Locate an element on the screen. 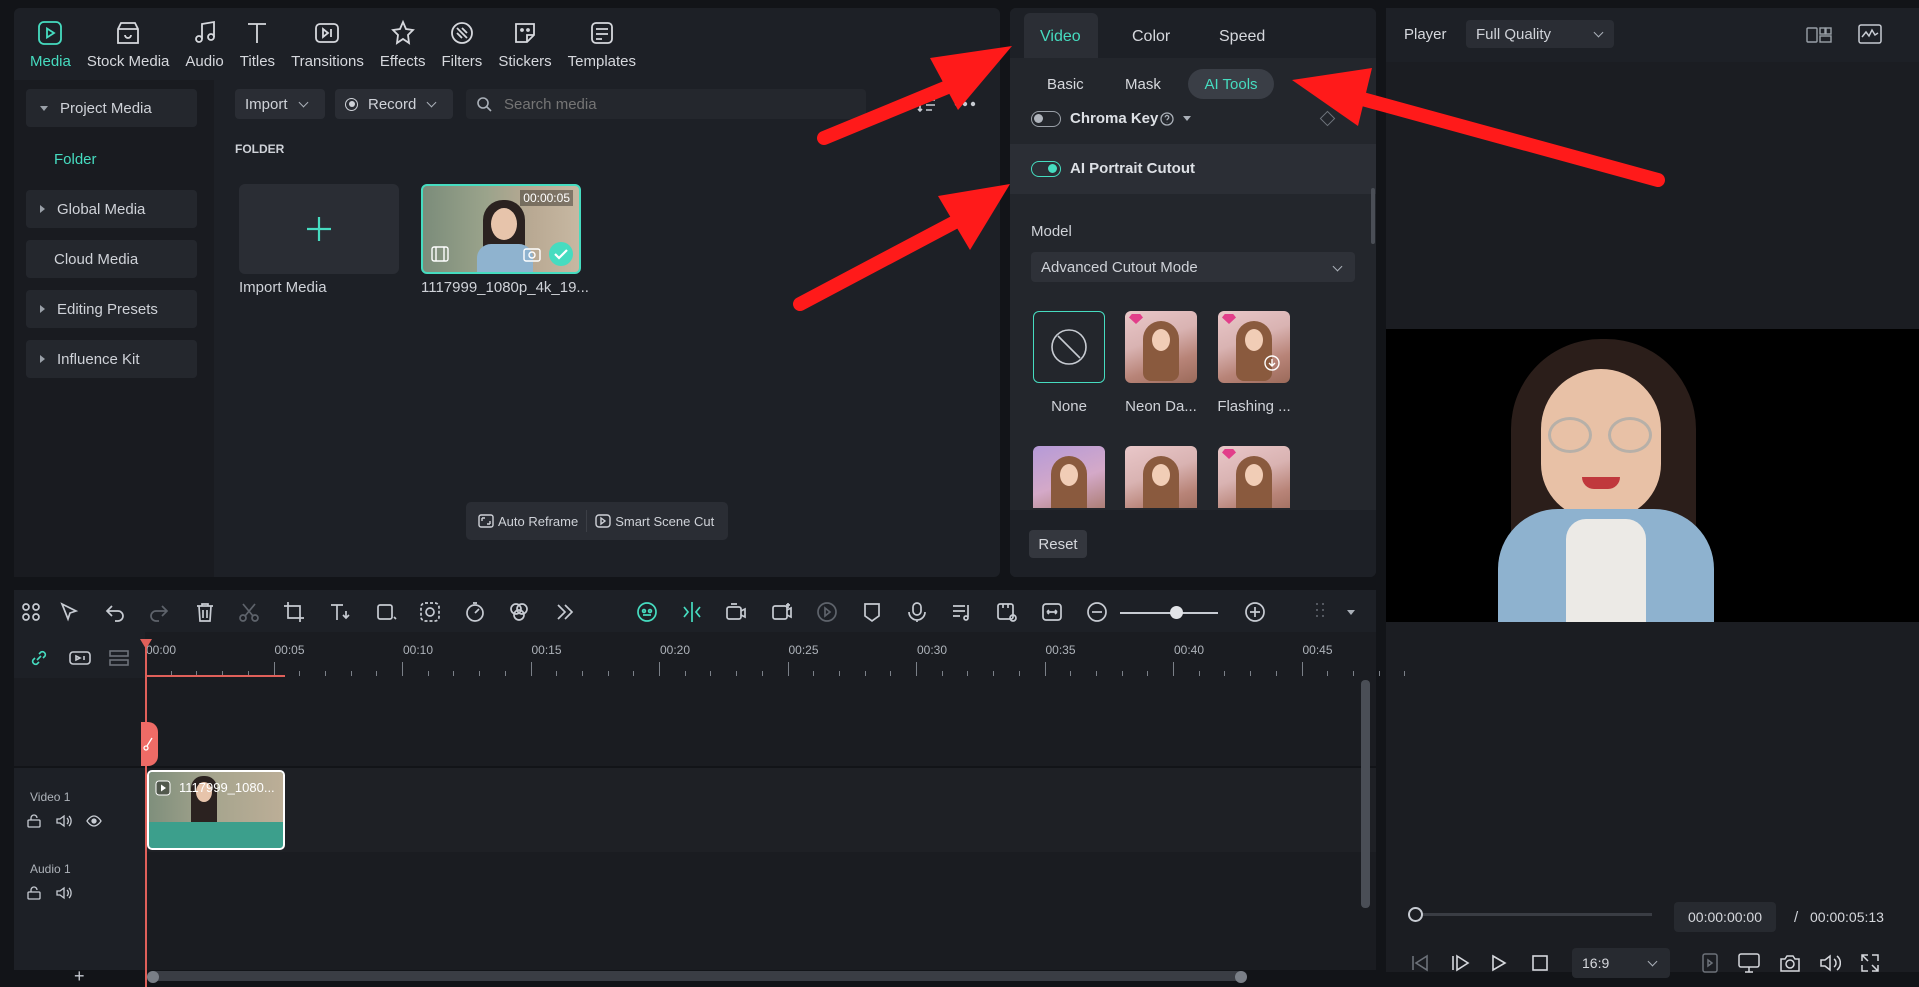  auto-fit-icon is located at coordinates (692, 612).